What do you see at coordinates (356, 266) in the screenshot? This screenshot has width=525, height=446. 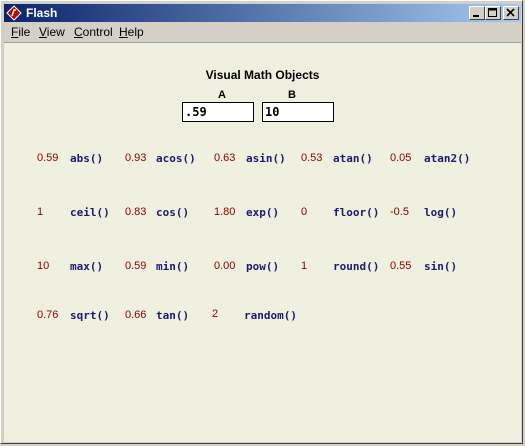 I see `round-button: round()` at bounding box center [356, 266].